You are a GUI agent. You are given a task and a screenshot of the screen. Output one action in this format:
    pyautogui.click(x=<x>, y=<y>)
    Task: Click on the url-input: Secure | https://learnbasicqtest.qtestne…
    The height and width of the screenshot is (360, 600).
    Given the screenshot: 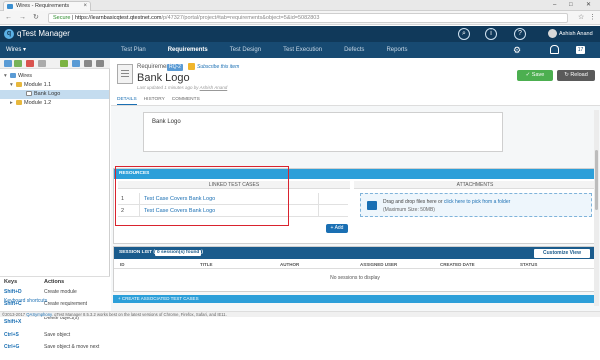 What is the action you would take?
    pyautogui.click(x=308, y=18)
    